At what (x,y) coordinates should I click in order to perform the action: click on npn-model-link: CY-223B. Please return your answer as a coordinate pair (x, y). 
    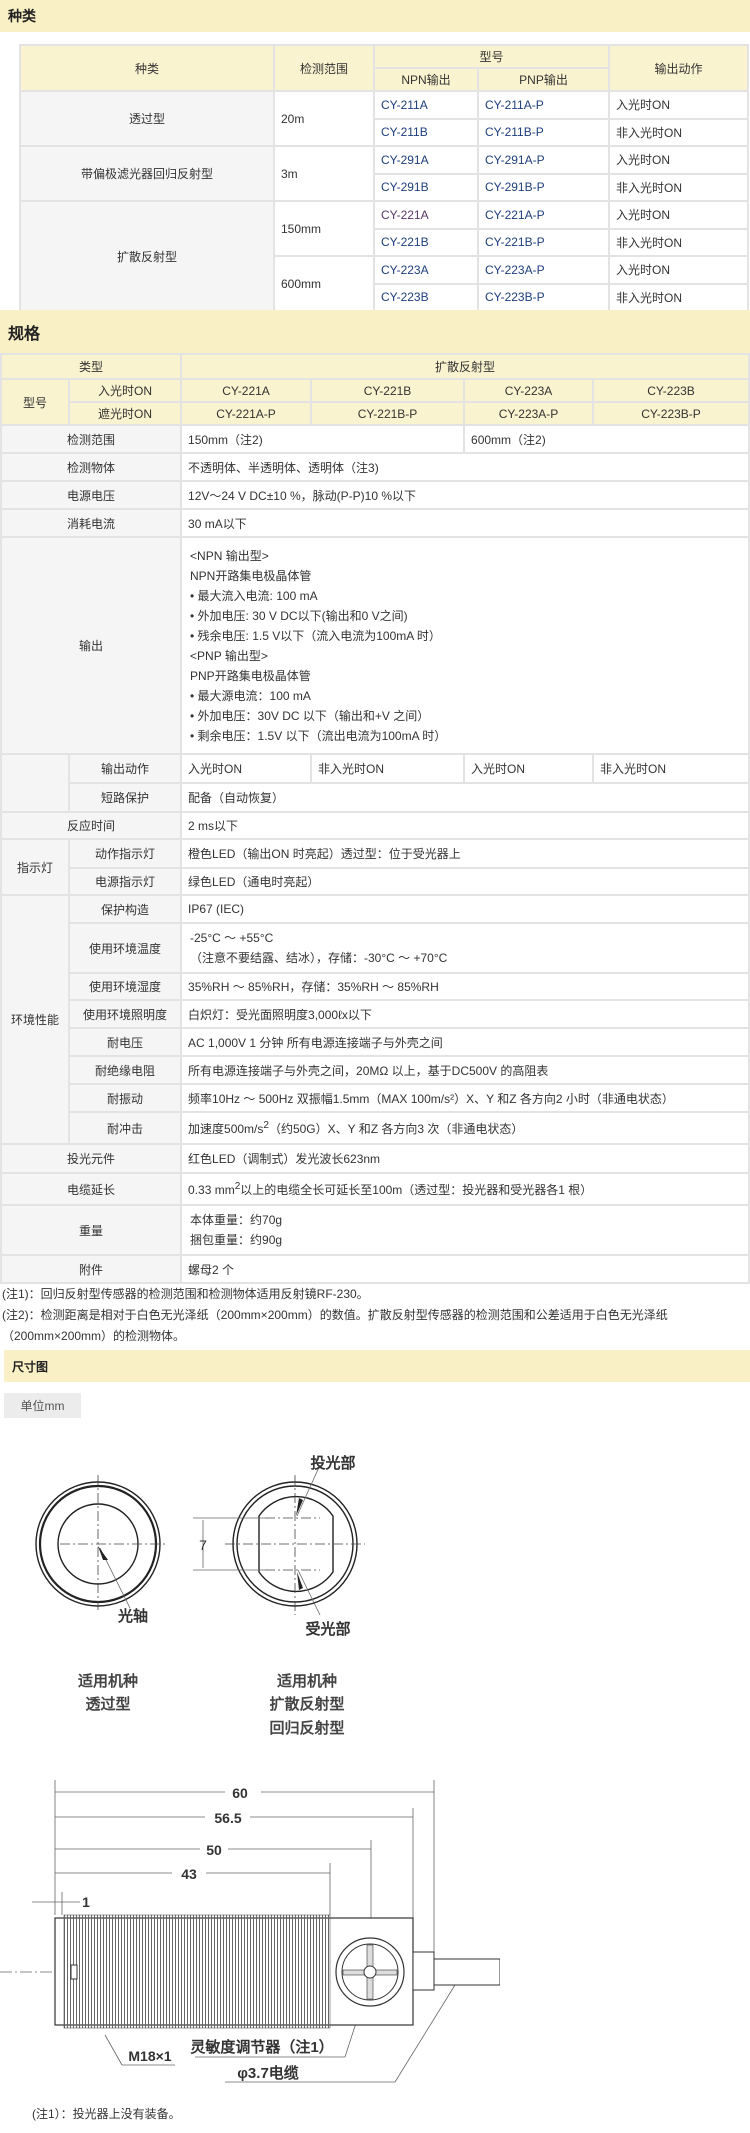
    Looking at the image, I should click on (426, 297).